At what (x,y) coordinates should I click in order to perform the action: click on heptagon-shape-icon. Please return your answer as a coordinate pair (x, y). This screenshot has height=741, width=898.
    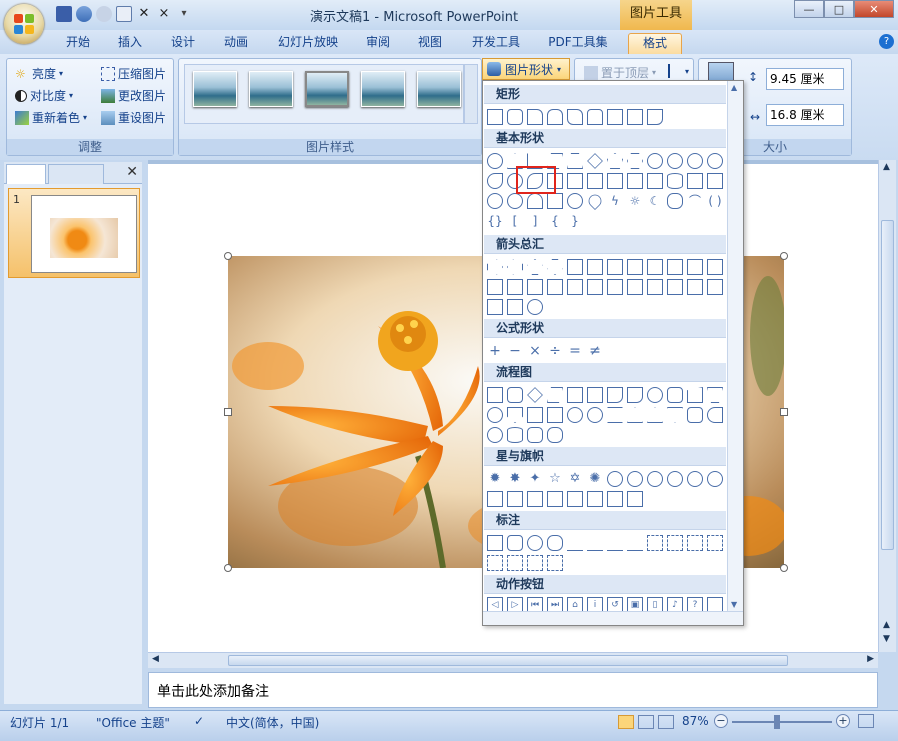
    Looking at the image, I should click on (655, 161).